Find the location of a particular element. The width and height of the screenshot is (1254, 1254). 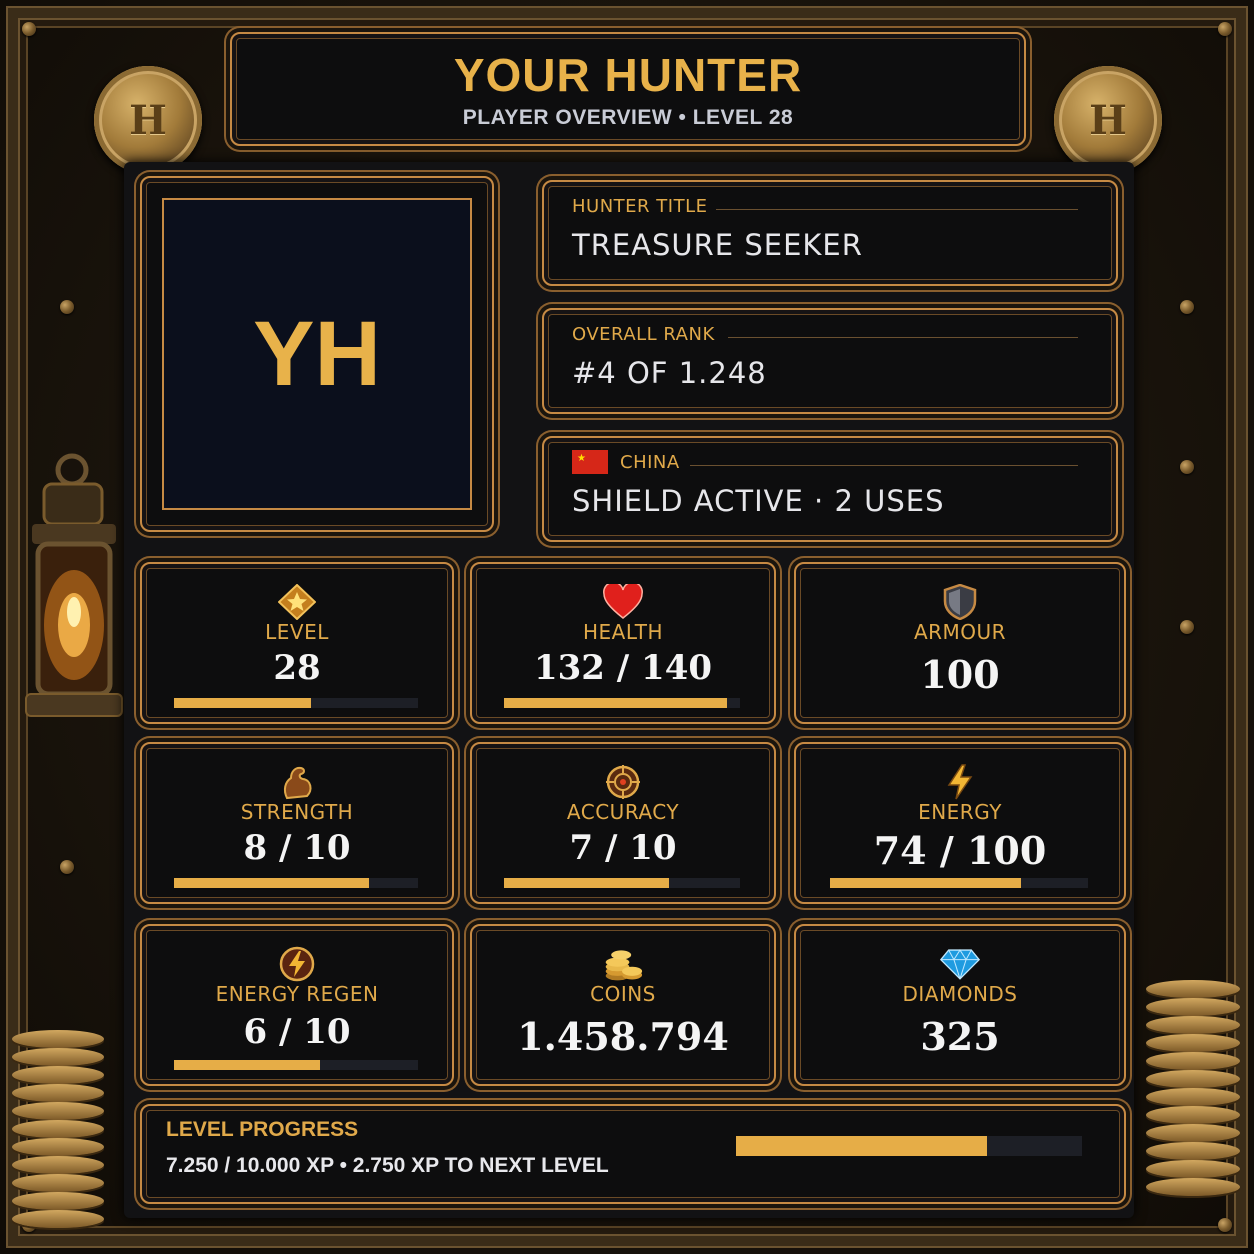

stat-value: 6 / 10 is located at coordinates (297, 1032).